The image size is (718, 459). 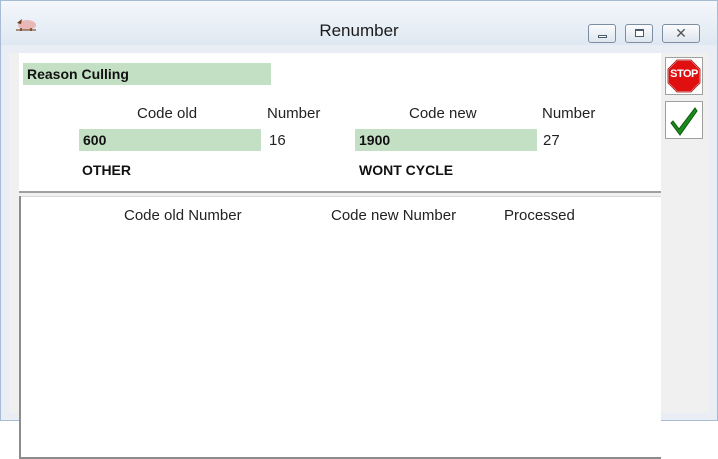 What do you see at coordinates (359, 23) in the screenshot?
I see `title-bar: Renumber ✕` at bounding box center [359, 23].